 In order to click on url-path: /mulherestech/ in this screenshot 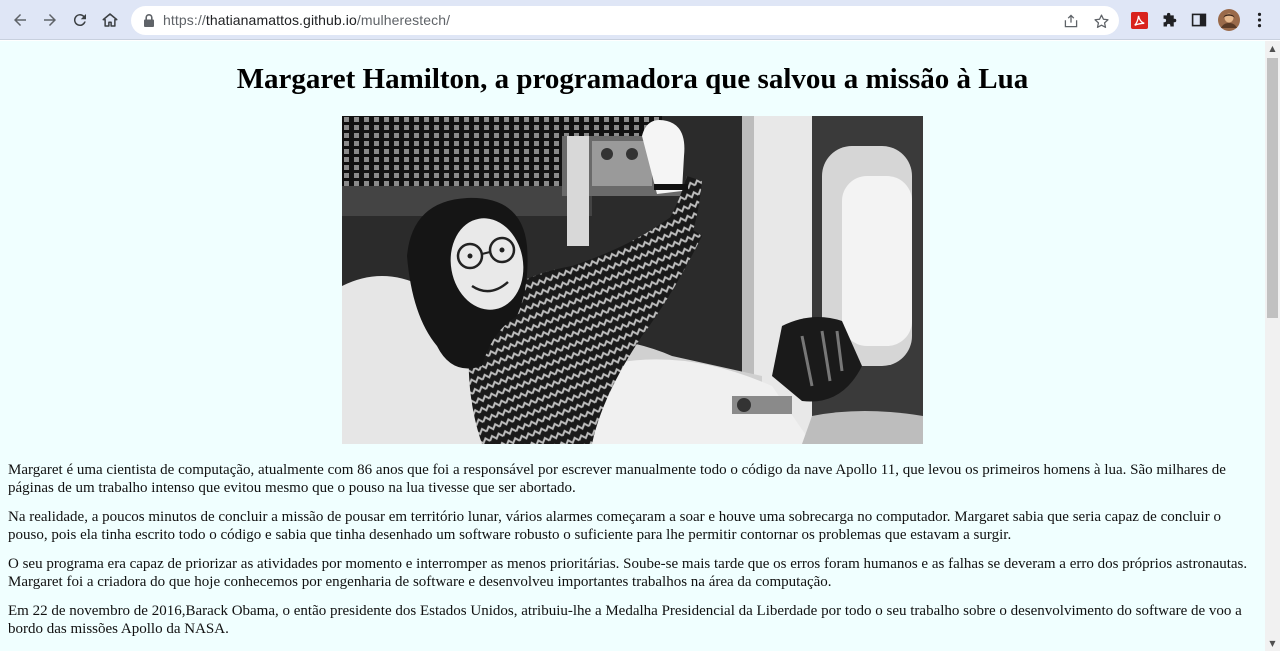, I will do `click(403, 20)`.